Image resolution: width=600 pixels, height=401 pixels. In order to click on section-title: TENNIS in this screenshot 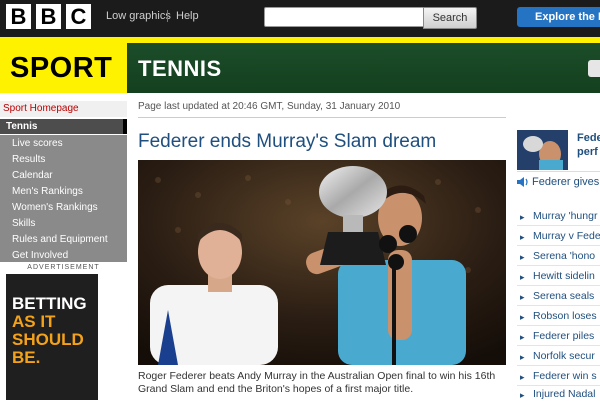, I will do `click(180, 68)`.